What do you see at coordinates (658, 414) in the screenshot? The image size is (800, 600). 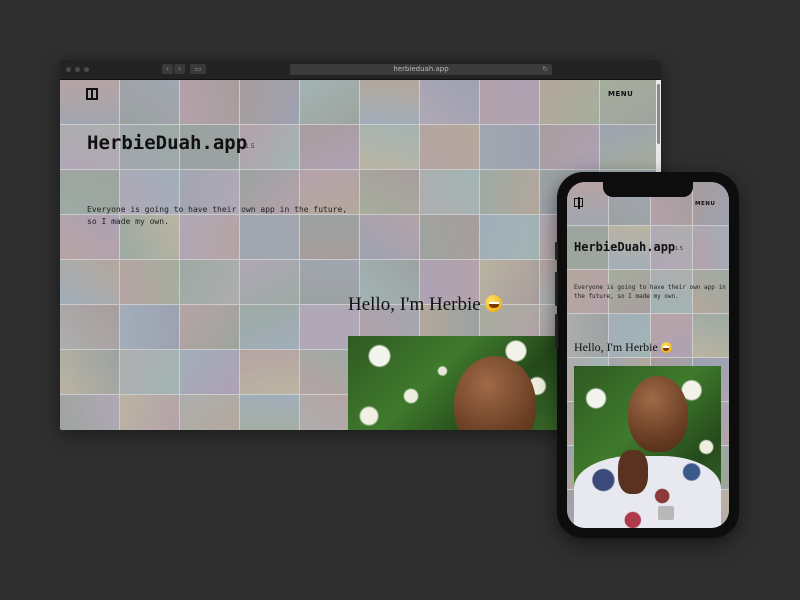 I see `person-head` at bounding box center [658, 414].